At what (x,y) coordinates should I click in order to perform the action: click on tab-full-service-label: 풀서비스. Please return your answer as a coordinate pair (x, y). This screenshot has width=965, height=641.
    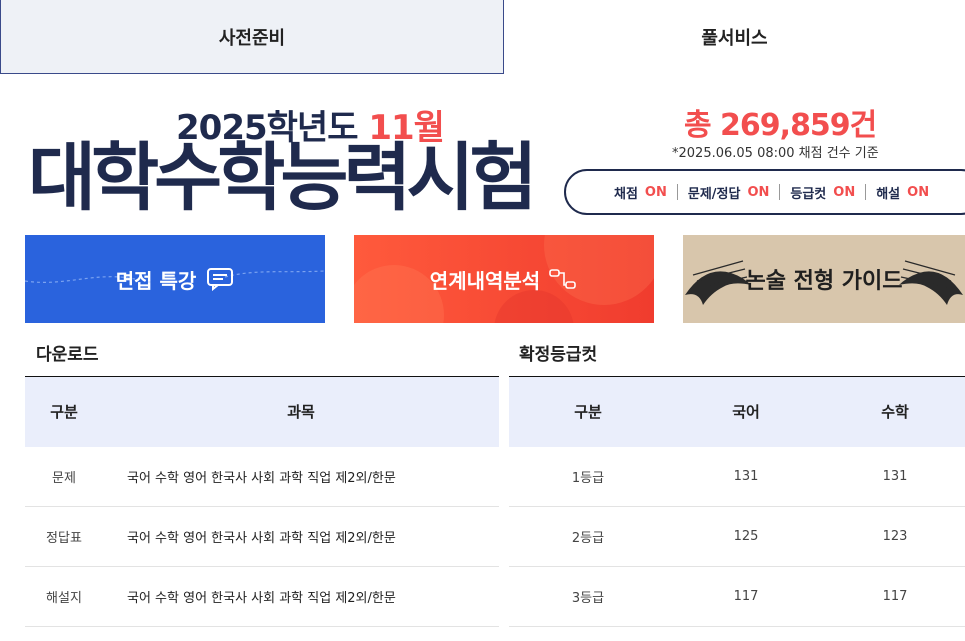
    Looking at the image, I should click on (734, 38).